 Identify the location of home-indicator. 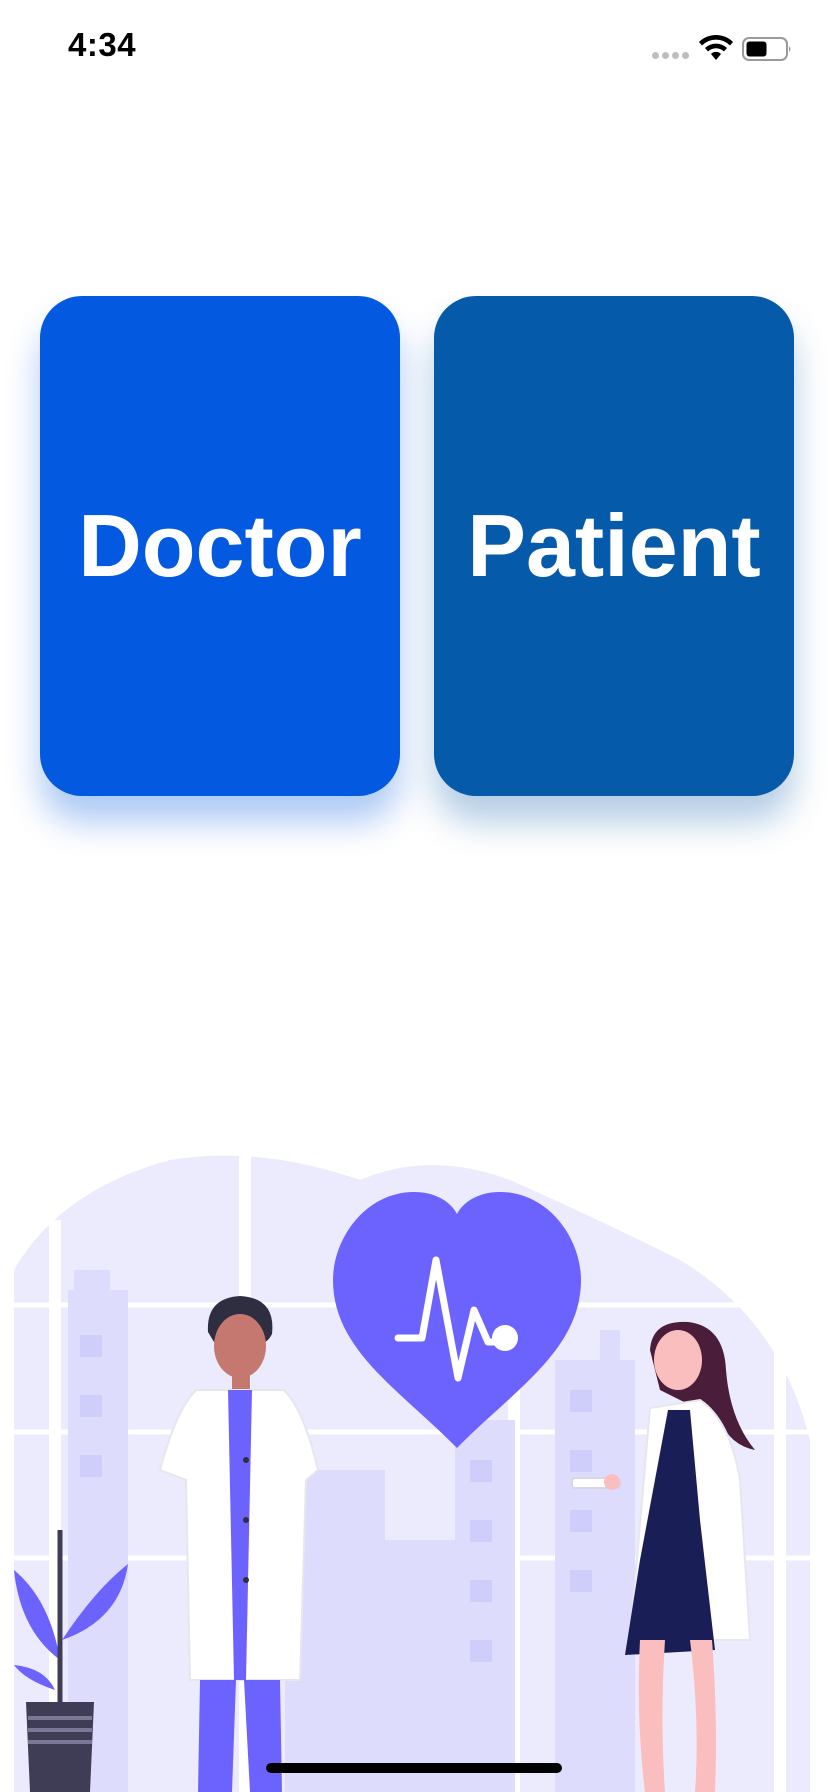
(414, 1768).